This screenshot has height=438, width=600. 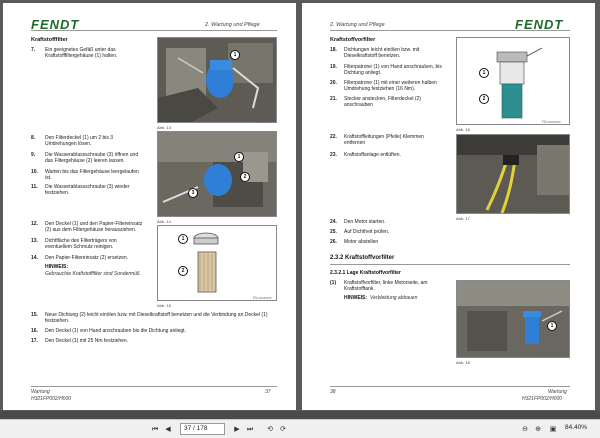 I want to click on fit-page-icon: ▣, so click(x=553, y=429).